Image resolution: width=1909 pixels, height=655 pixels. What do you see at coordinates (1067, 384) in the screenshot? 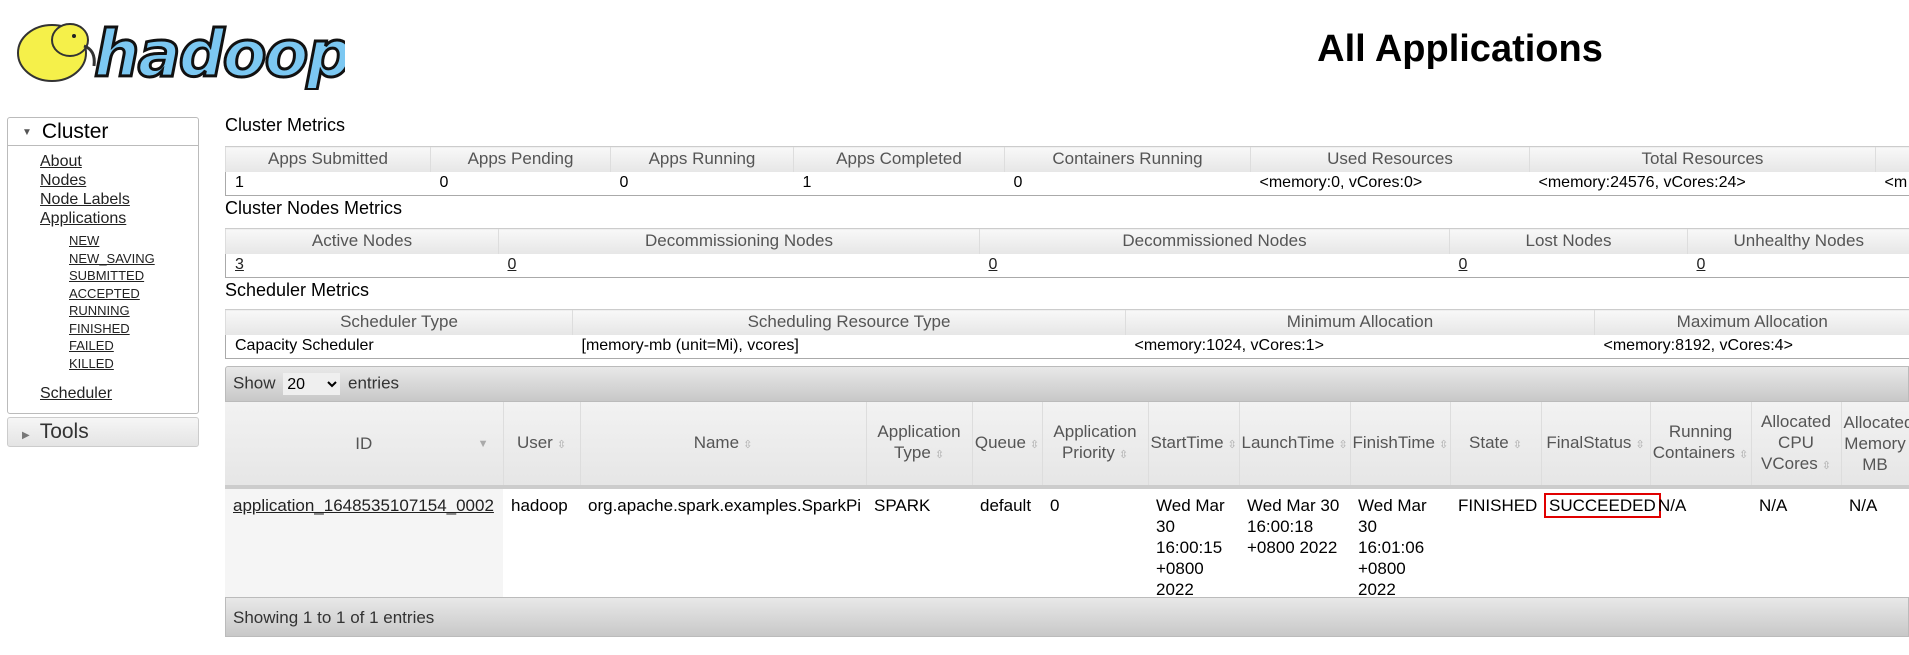
I see `show-entries-bar: Show 20 entries` at bounding box center [1067, 384].